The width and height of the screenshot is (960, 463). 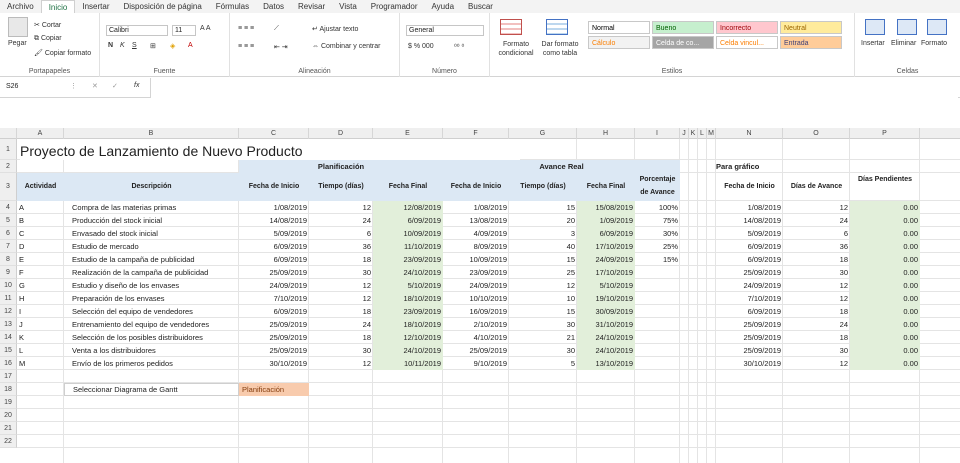 What do you see at coordinates (657, 259) in the screenshot?
I see `cell: 15%` at bounding box center [657, 259].